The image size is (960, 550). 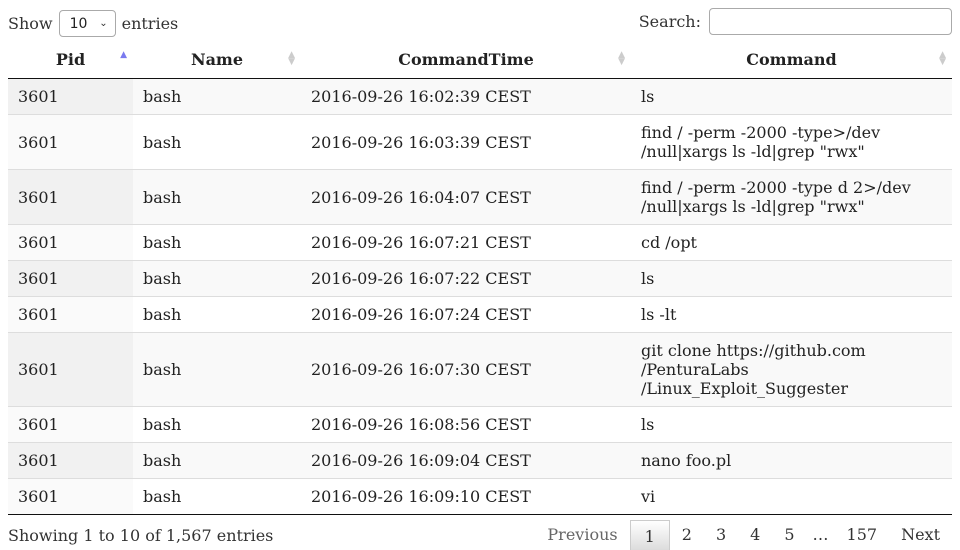 What do you see at coordinates (830, 21) in the screenshot?
I see `search-input` at bounding box center [830, 21].